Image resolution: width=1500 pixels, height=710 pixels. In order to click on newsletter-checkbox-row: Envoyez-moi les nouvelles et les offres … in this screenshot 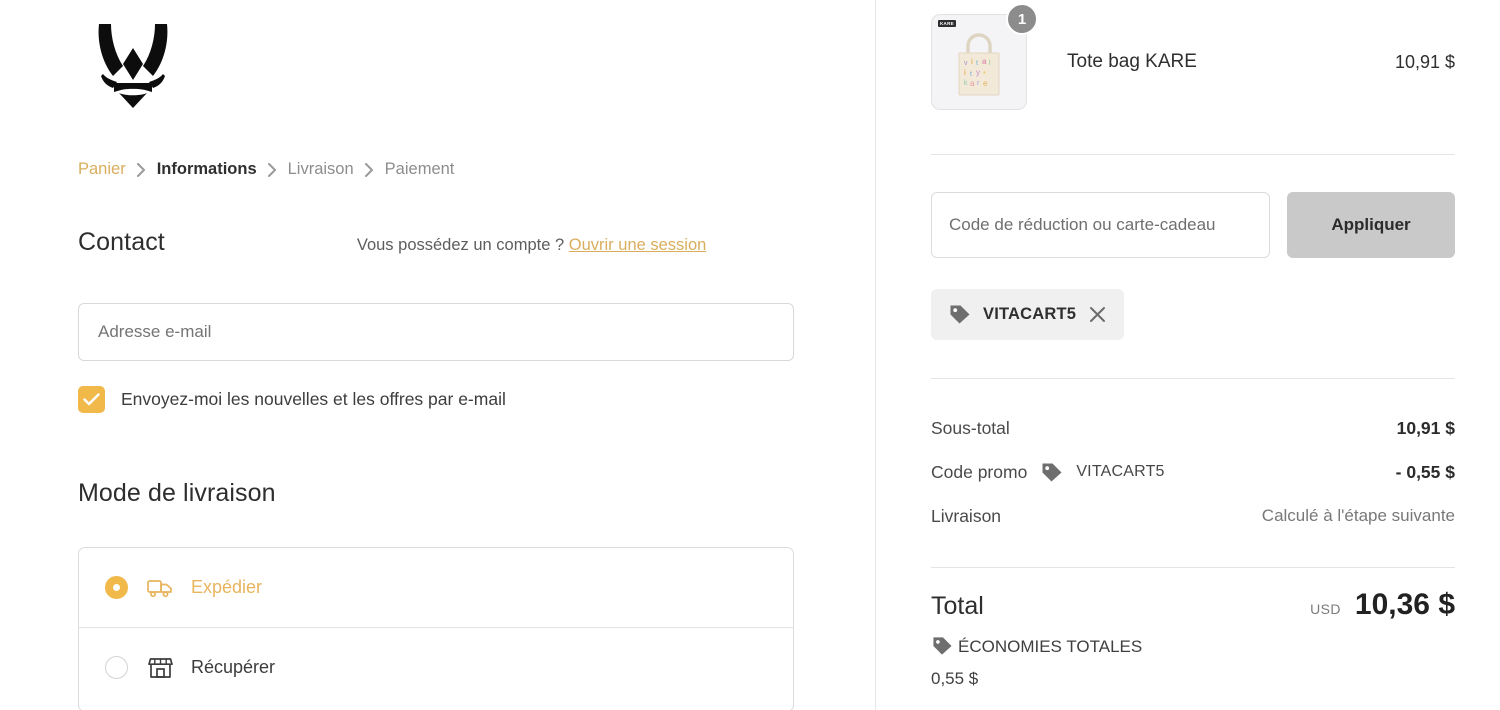, I will do `click(292, 399)`.